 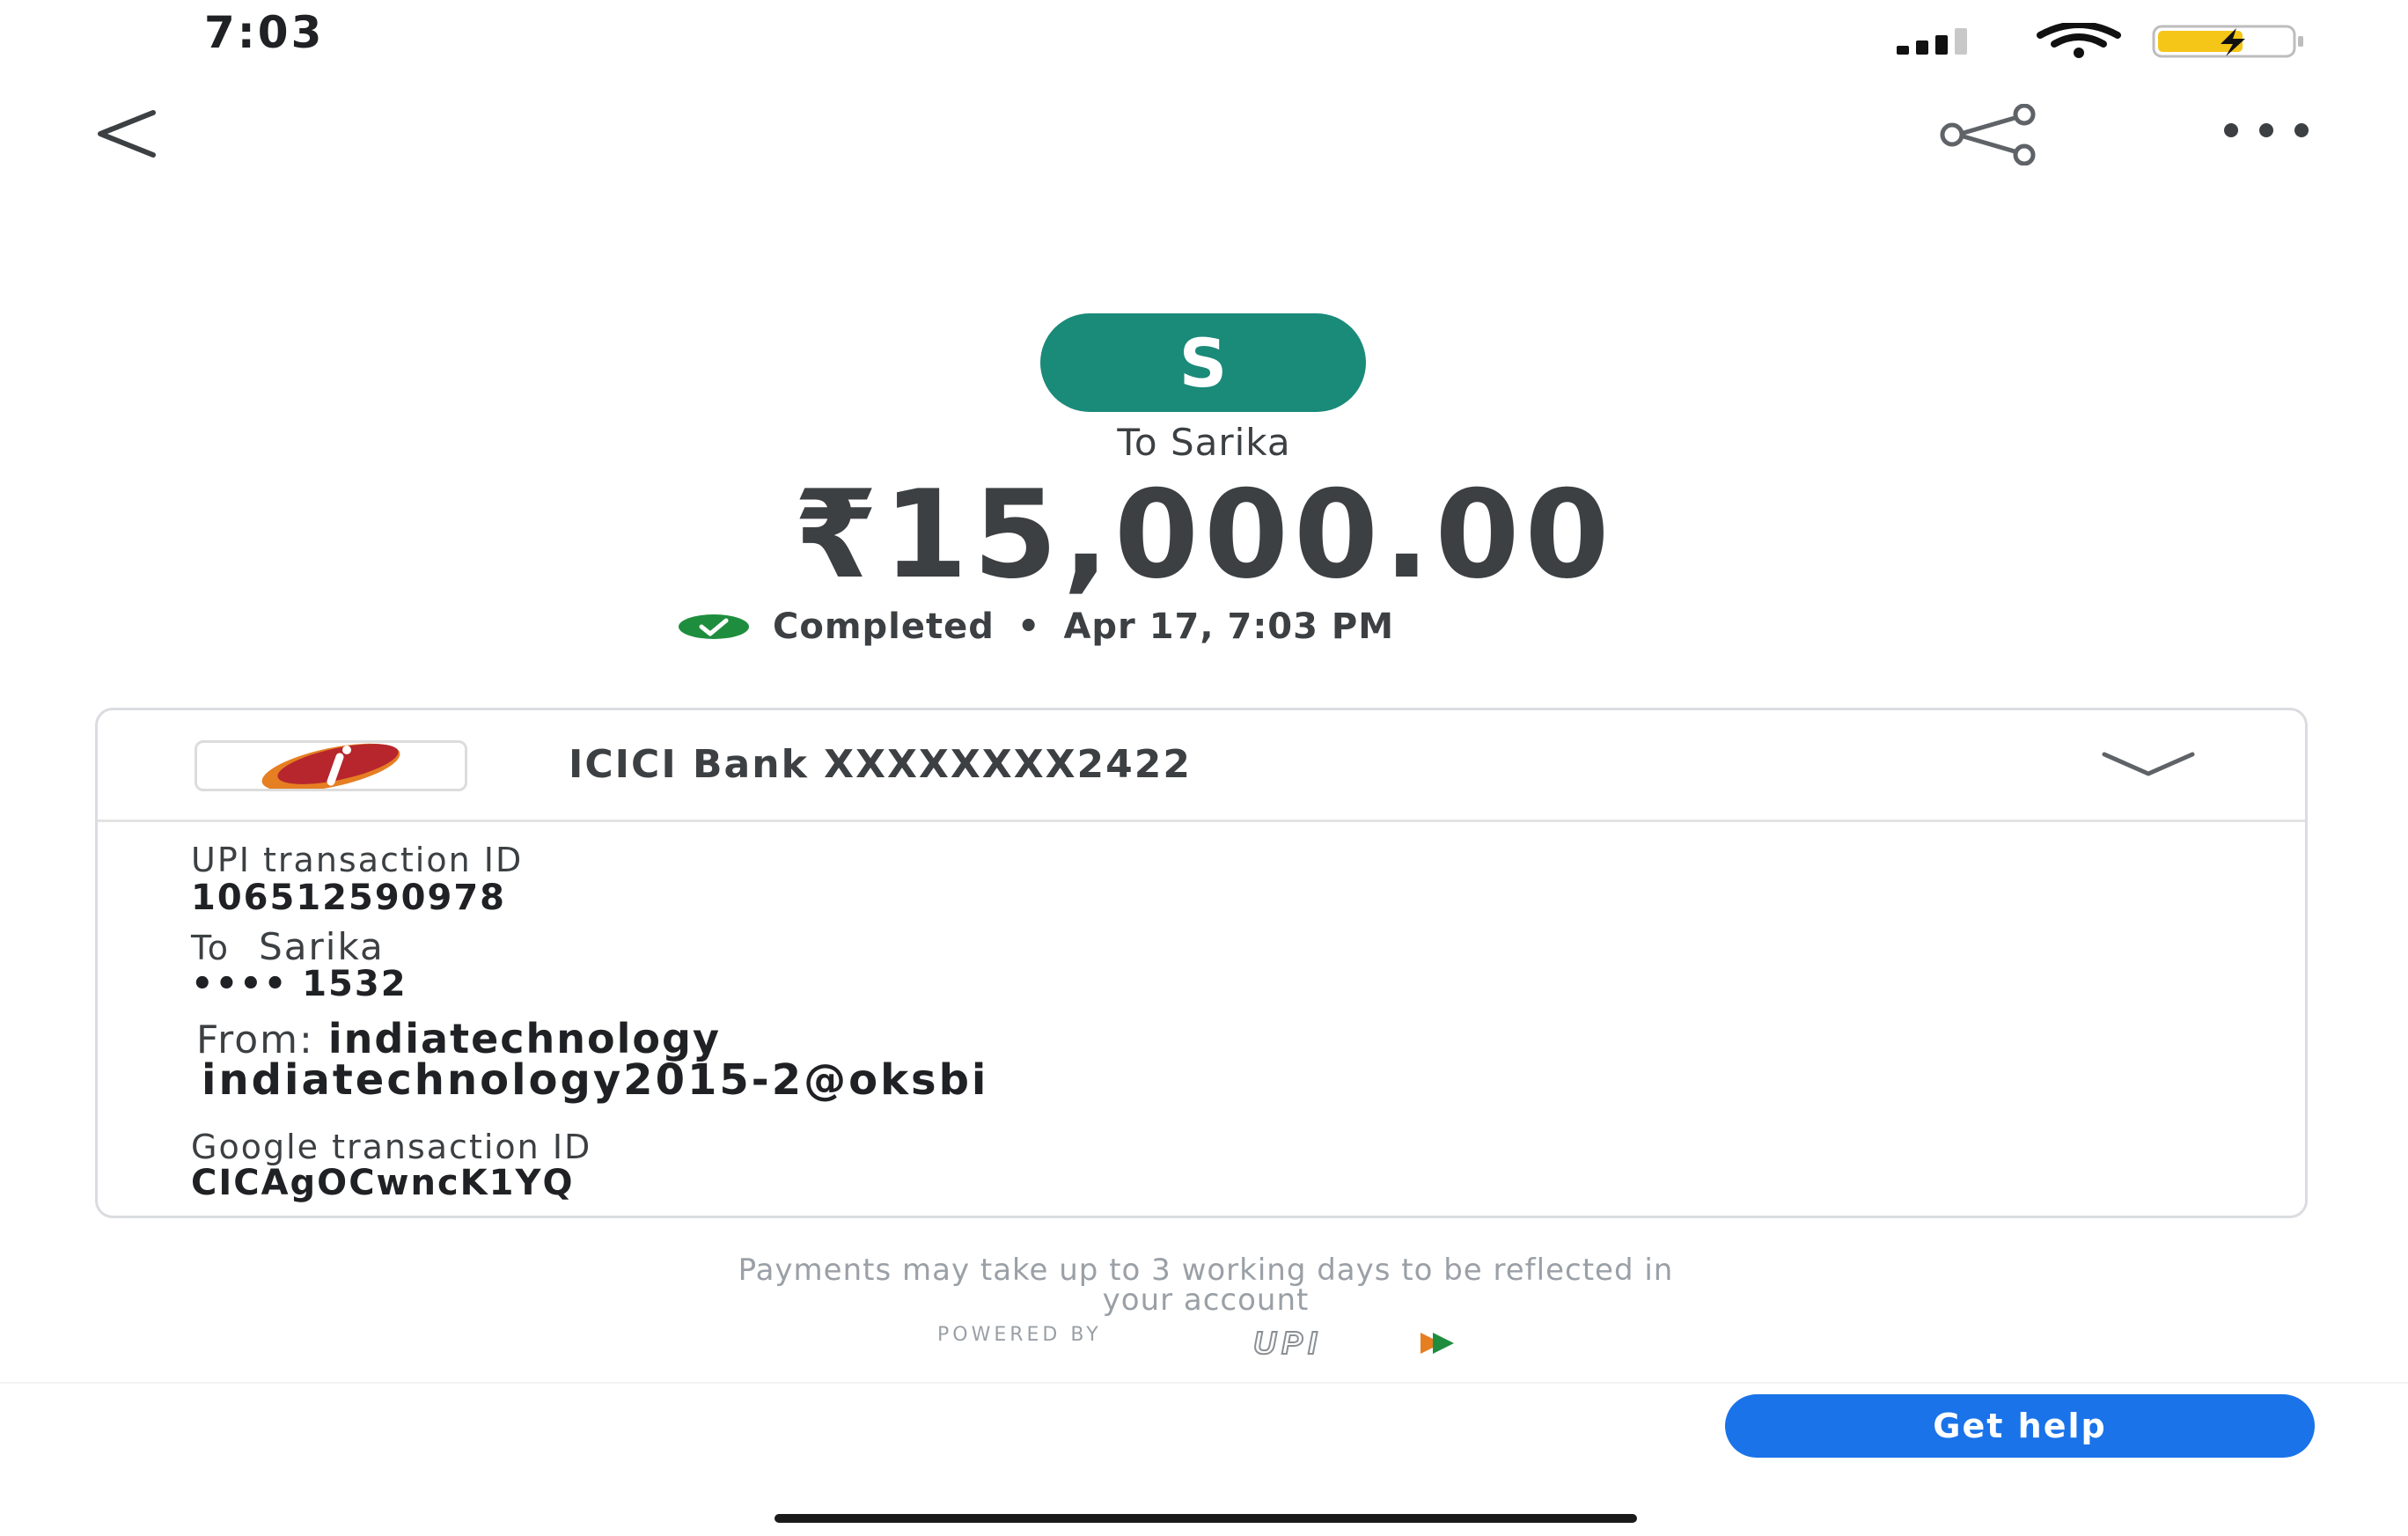 I want to click on share-button, so click(x=1990, y=134).